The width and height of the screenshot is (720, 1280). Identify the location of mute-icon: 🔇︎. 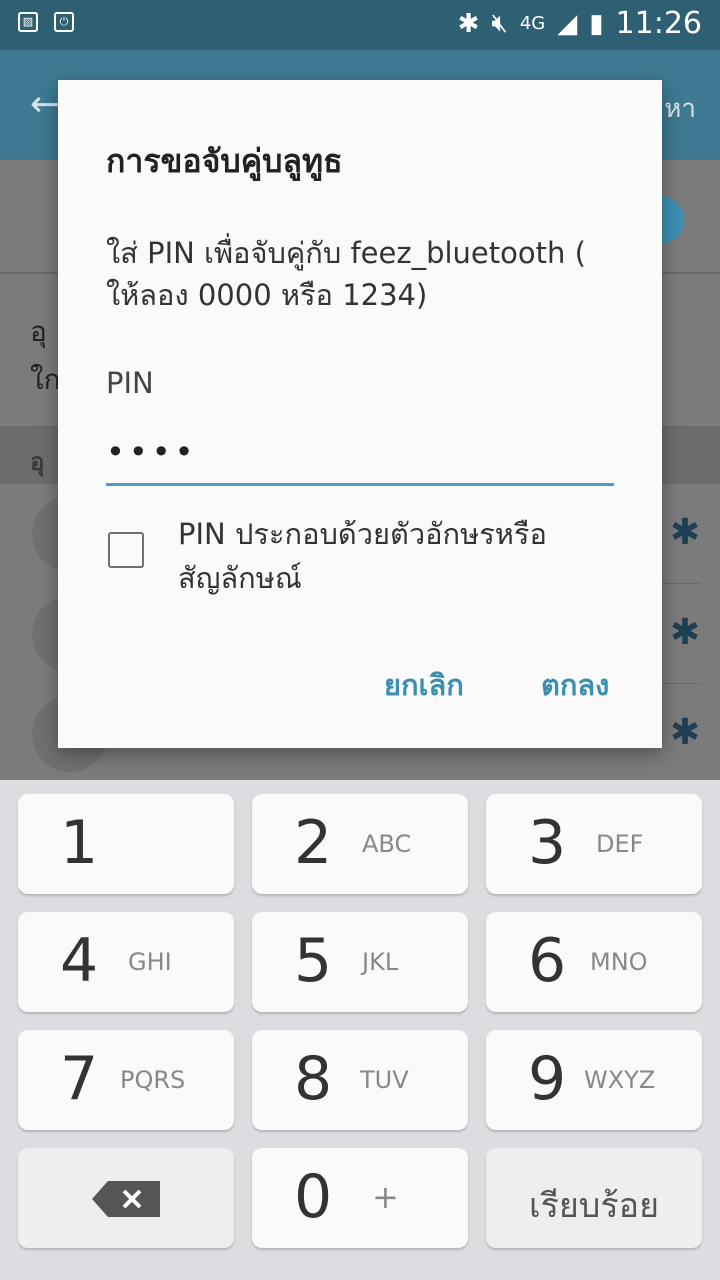
(499, 23).